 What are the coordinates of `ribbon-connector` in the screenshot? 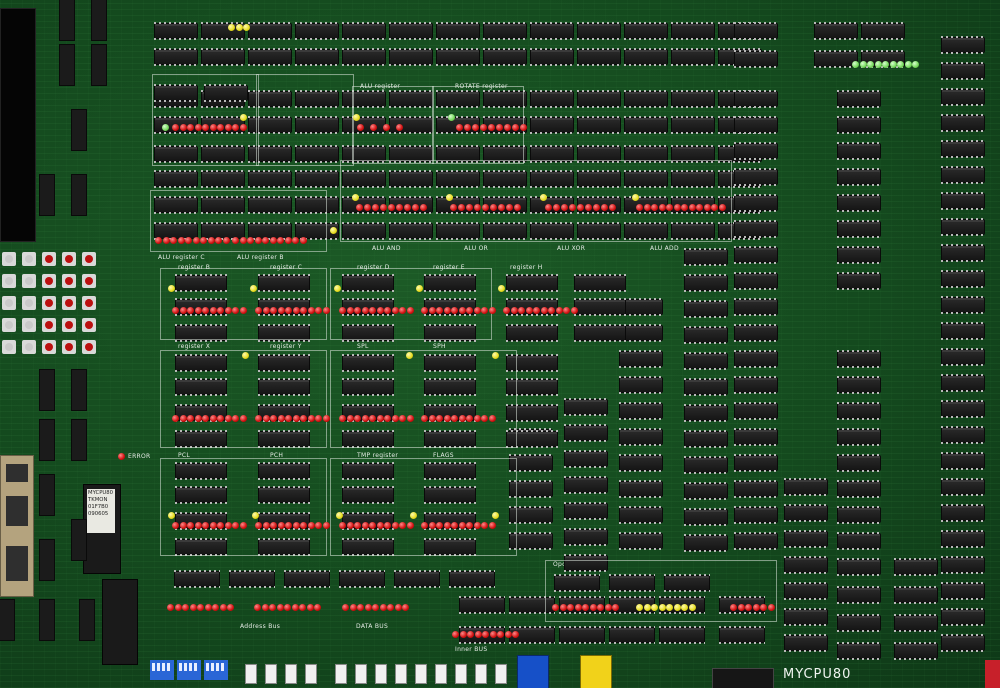 It's located at (743, 678).